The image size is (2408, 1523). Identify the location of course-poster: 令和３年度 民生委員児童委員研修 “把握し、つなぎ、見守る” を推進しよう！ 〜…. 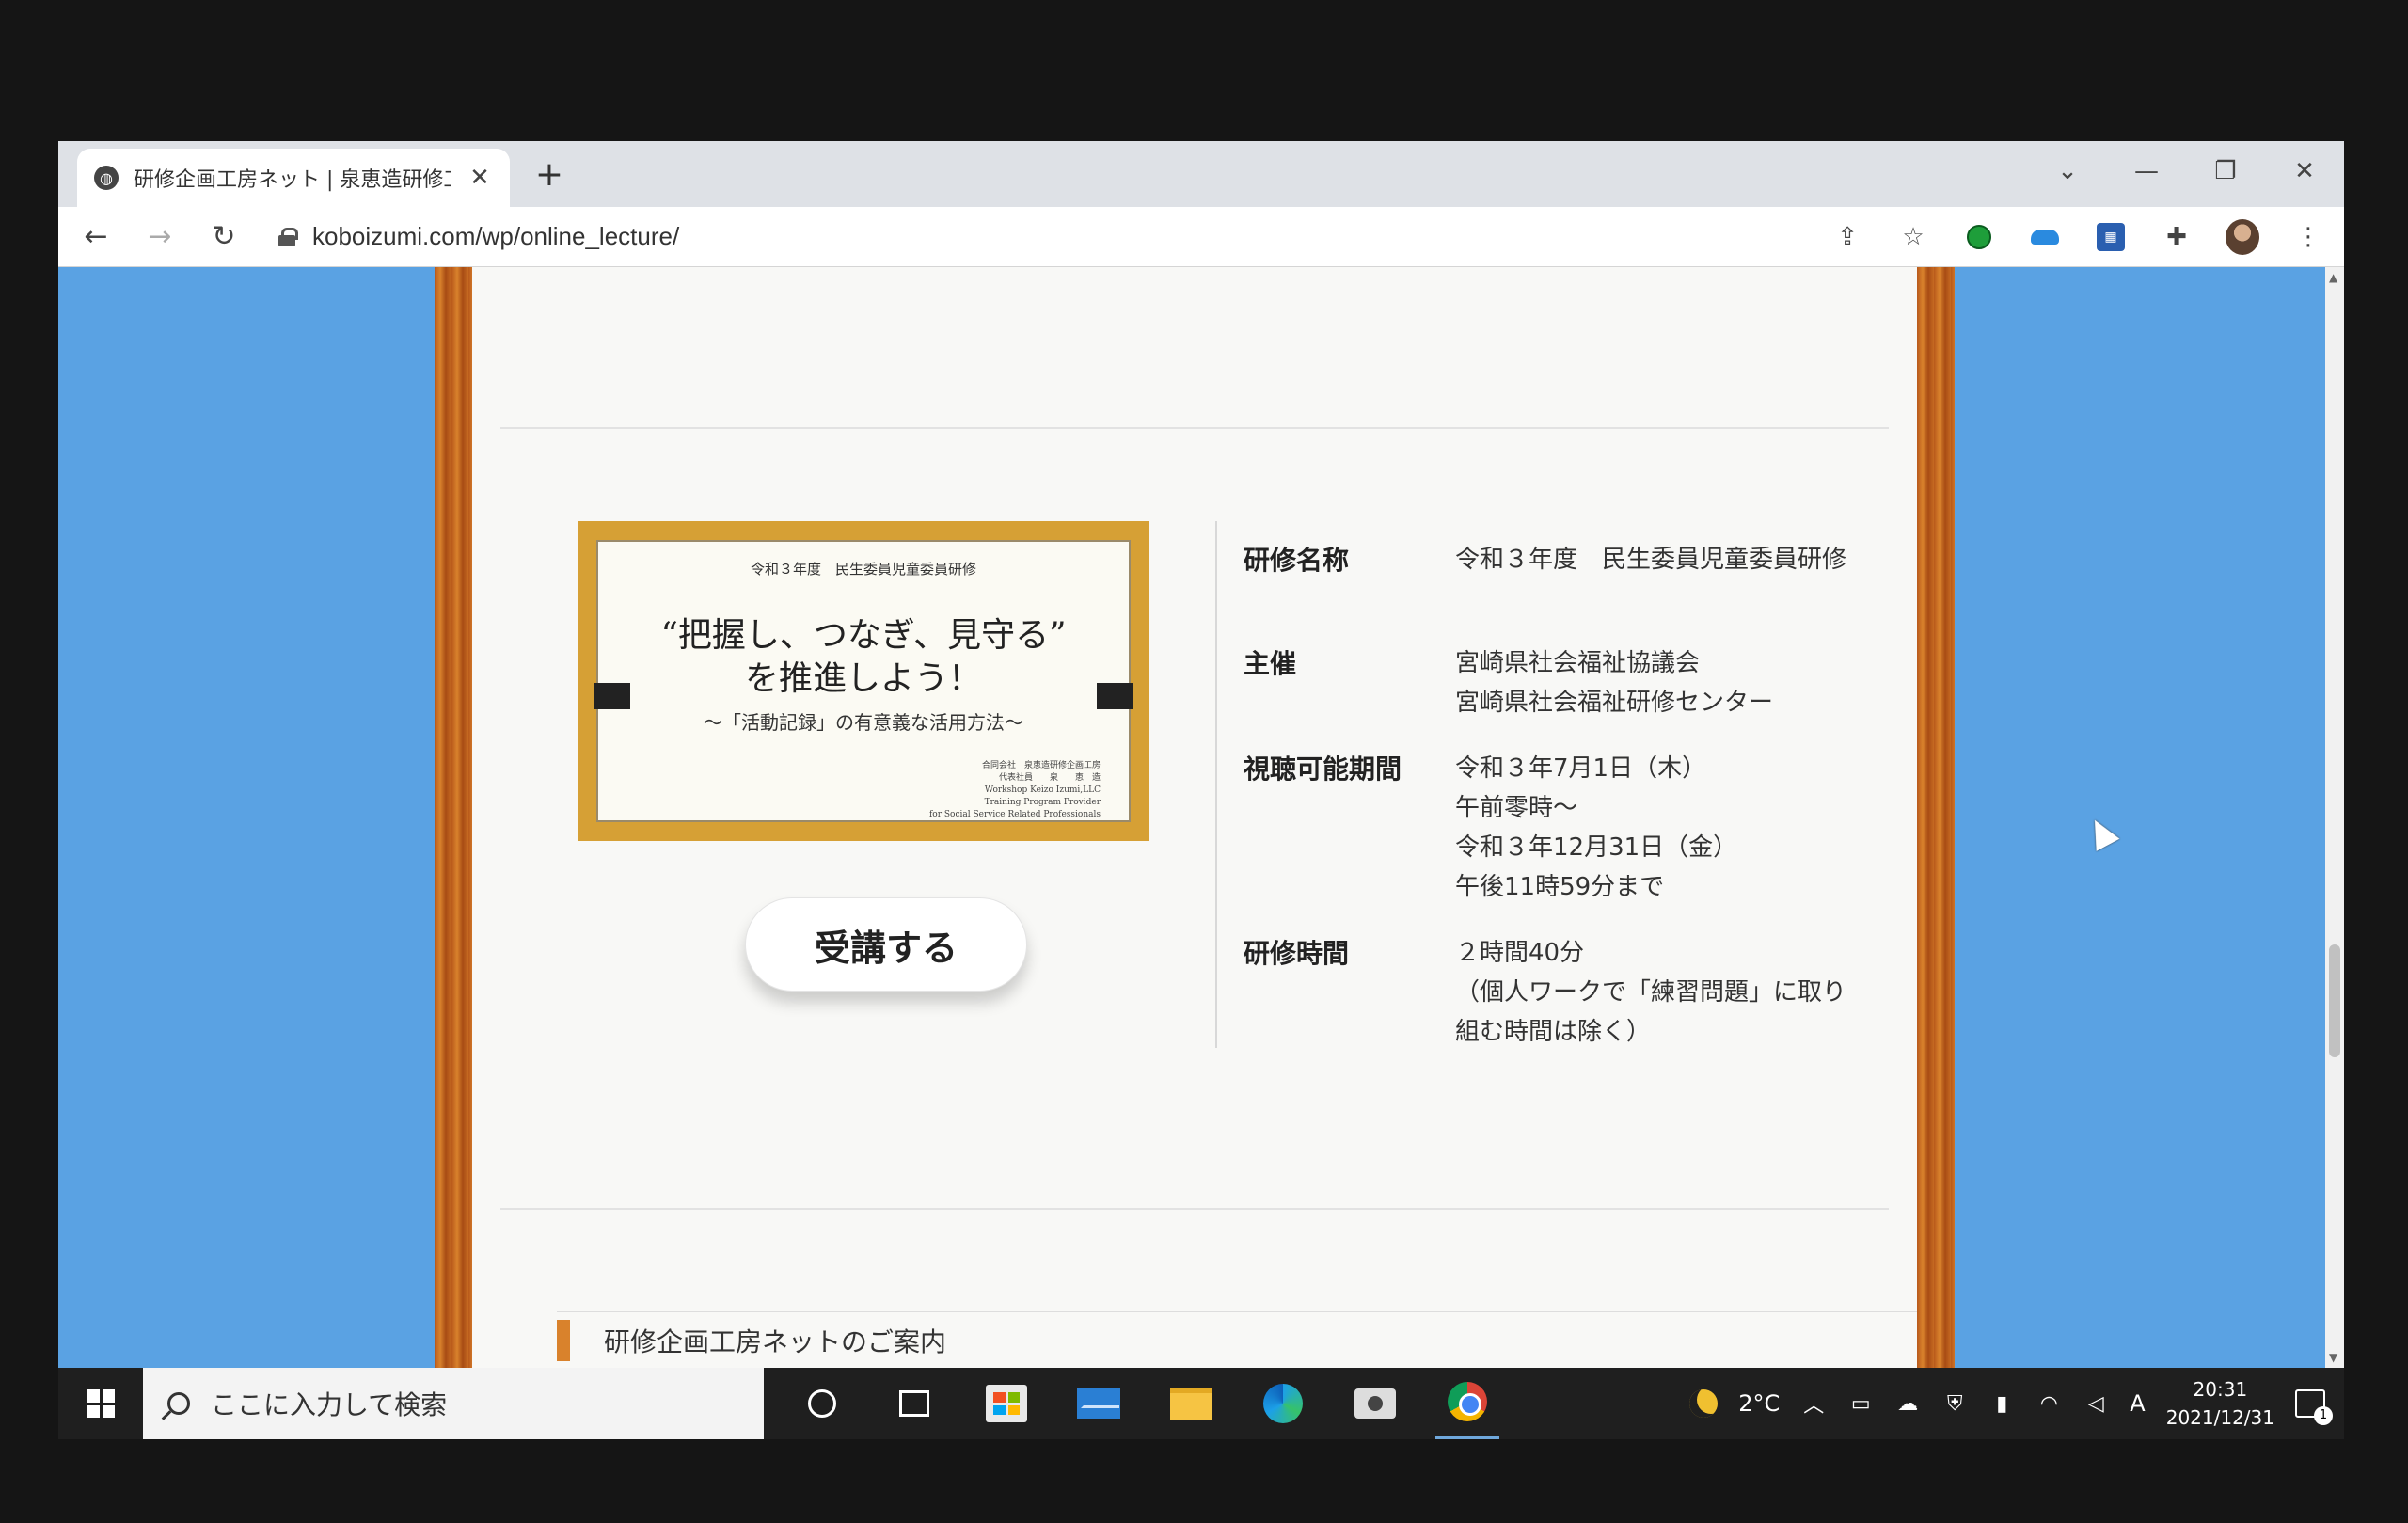
(864, 681).